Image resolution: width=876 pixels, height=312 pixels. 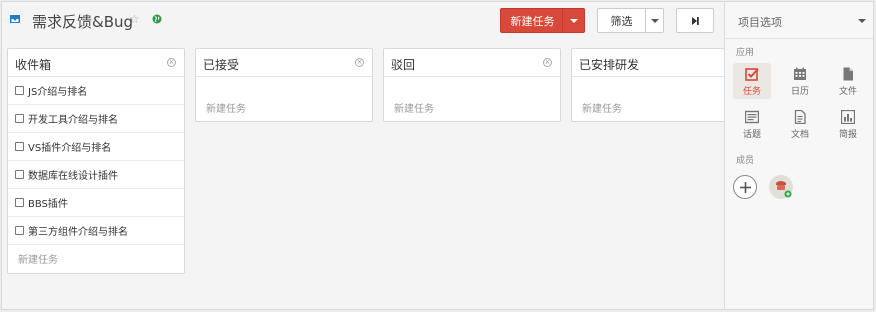 I want to click on column-title: 收件箱, so click(x=33, y=65).